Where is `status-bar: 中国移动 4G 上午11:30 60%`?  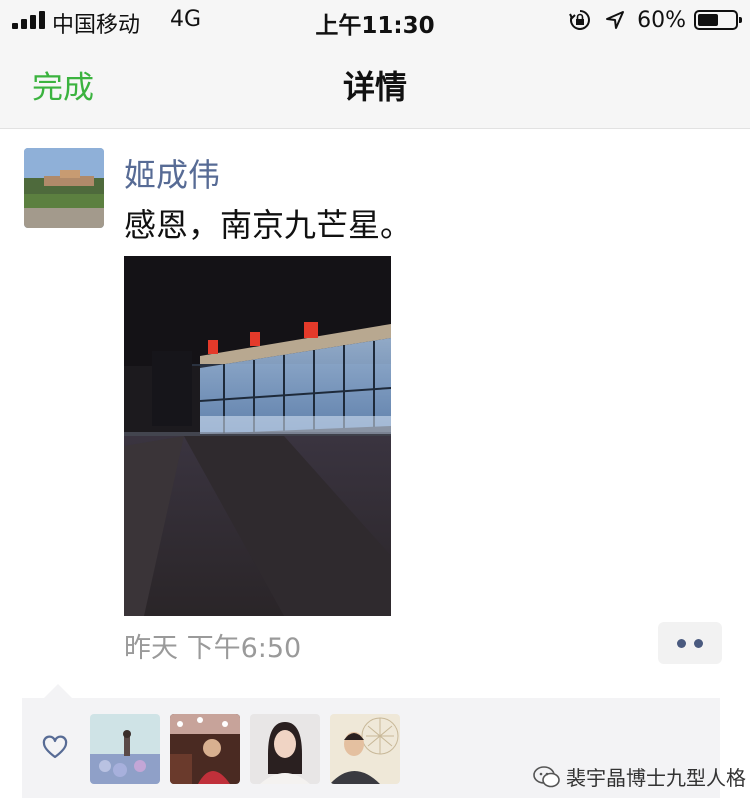 status-bar: 中国移动 4G 上午11:30 60% is located at coordinates (375, 20).